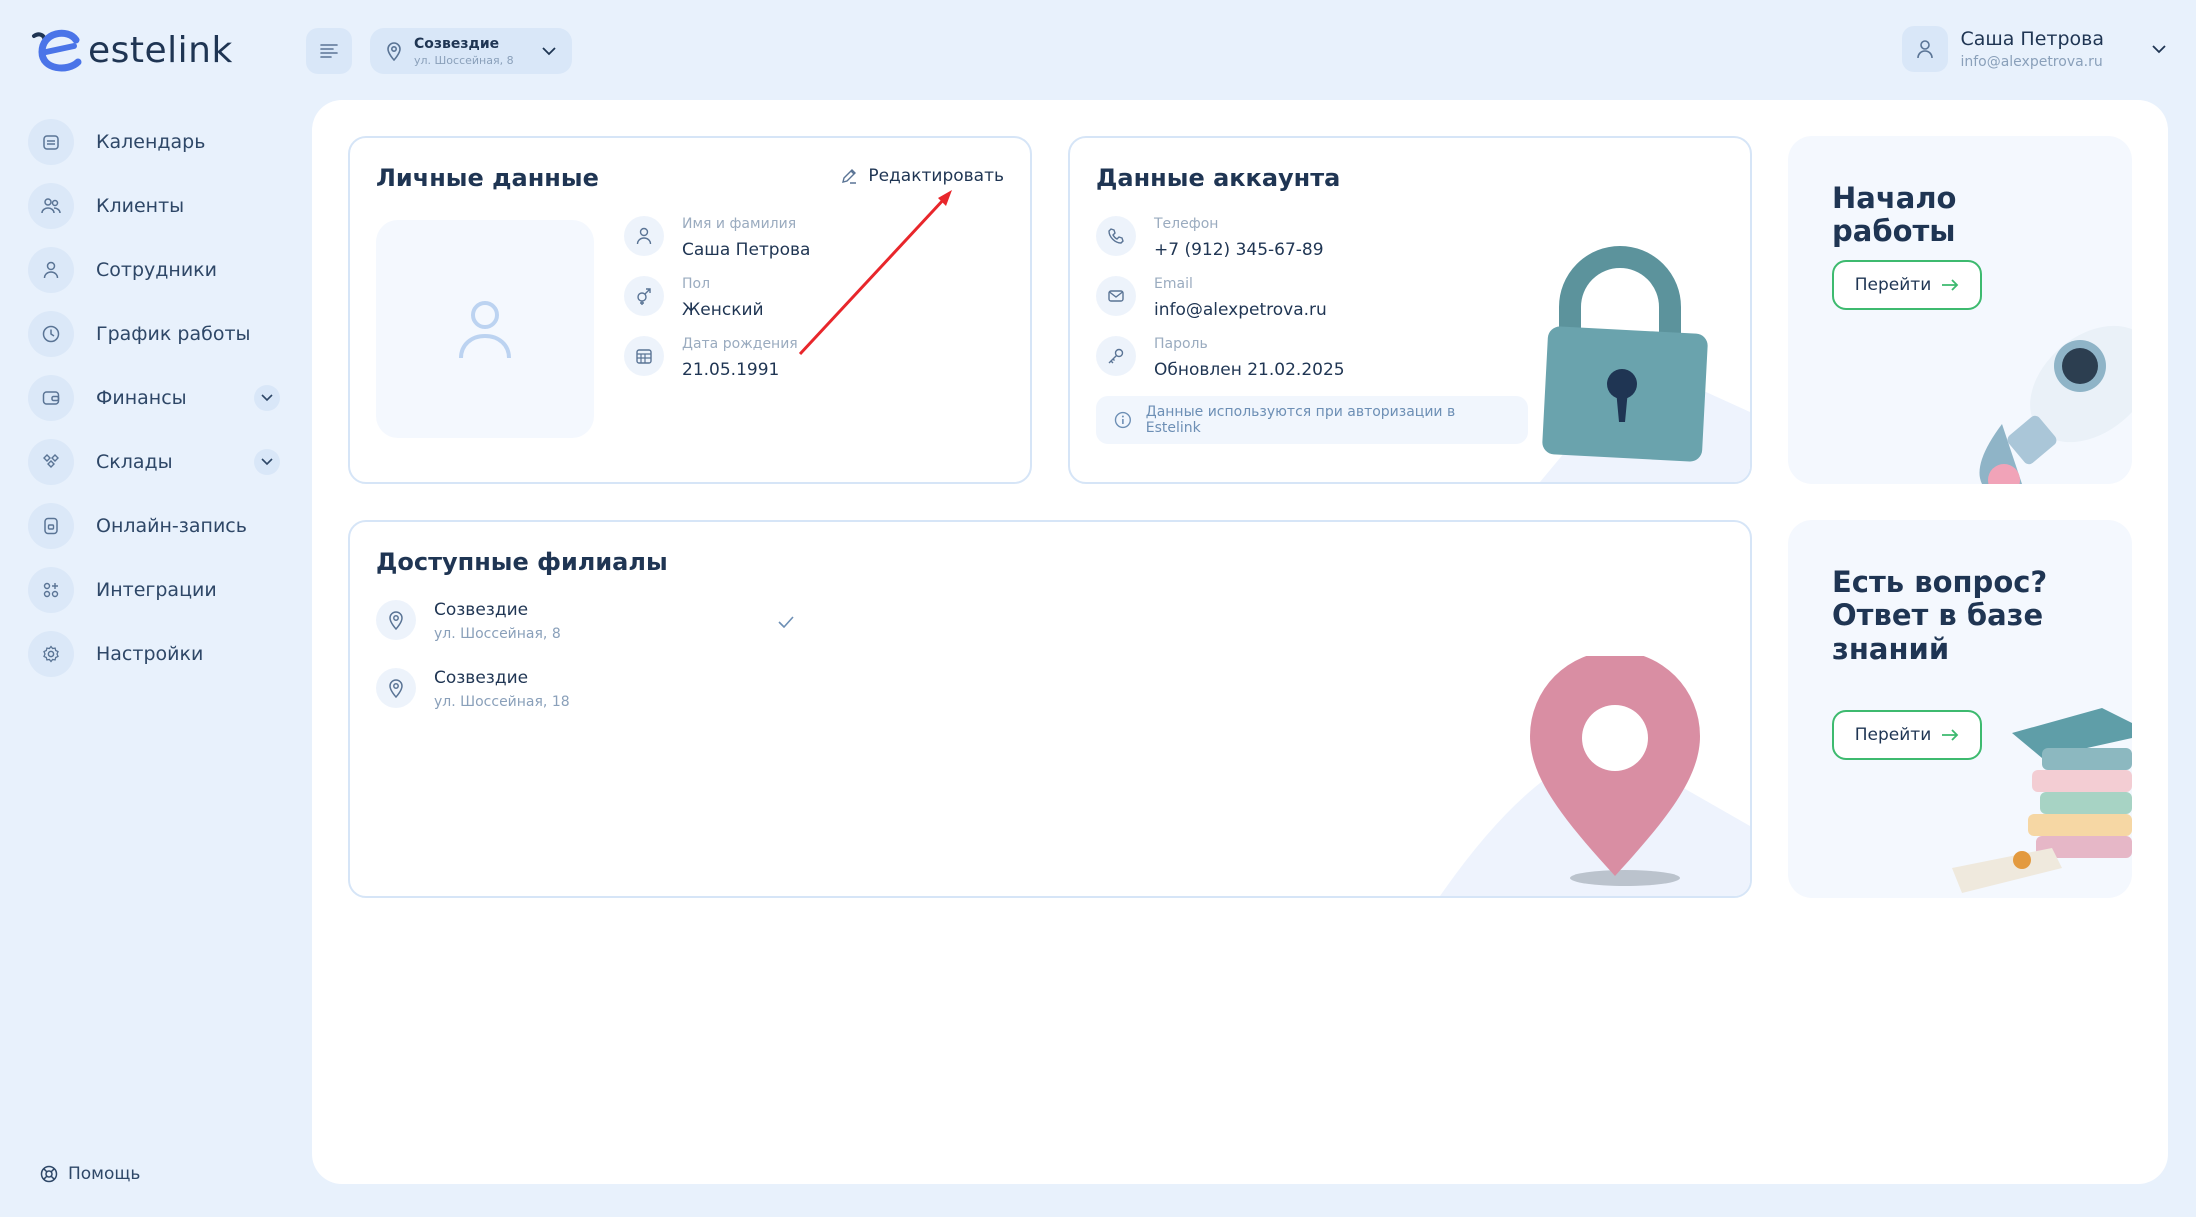 The image size is (2196, 1217). I want to click on field-value: Обновлен 21.02.2025, so click(1249, 370).